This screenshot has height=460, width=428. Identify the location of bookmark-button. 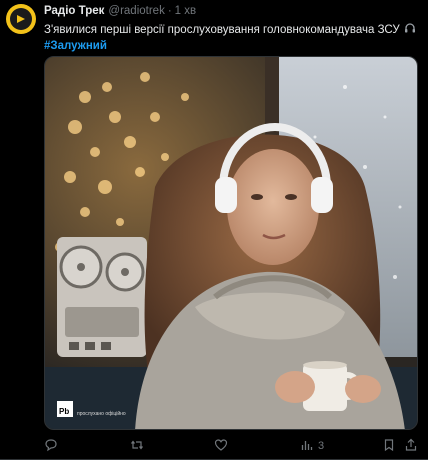
(389, 446).